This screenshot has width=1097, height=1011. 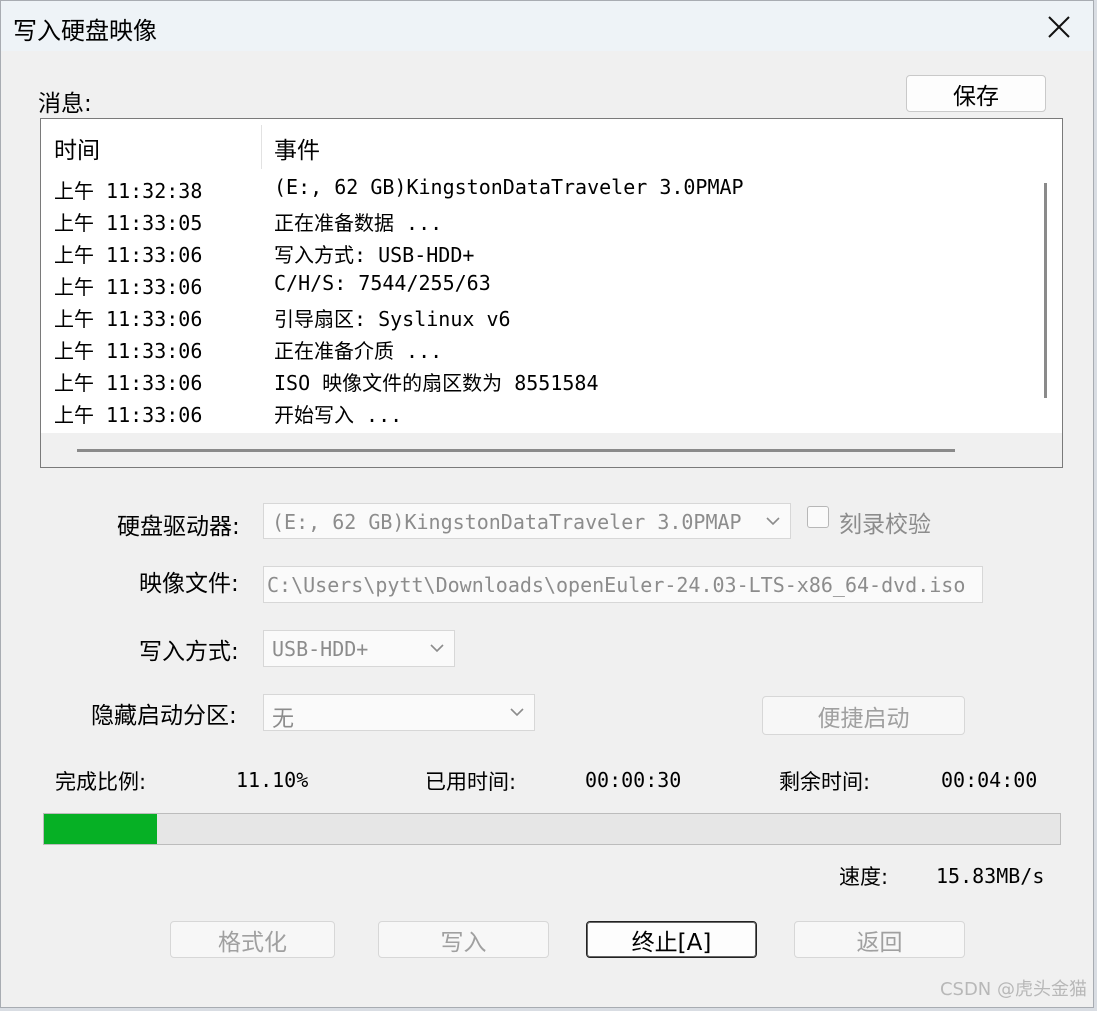 I want to click on progress-bar, so click(x=552, y=829).